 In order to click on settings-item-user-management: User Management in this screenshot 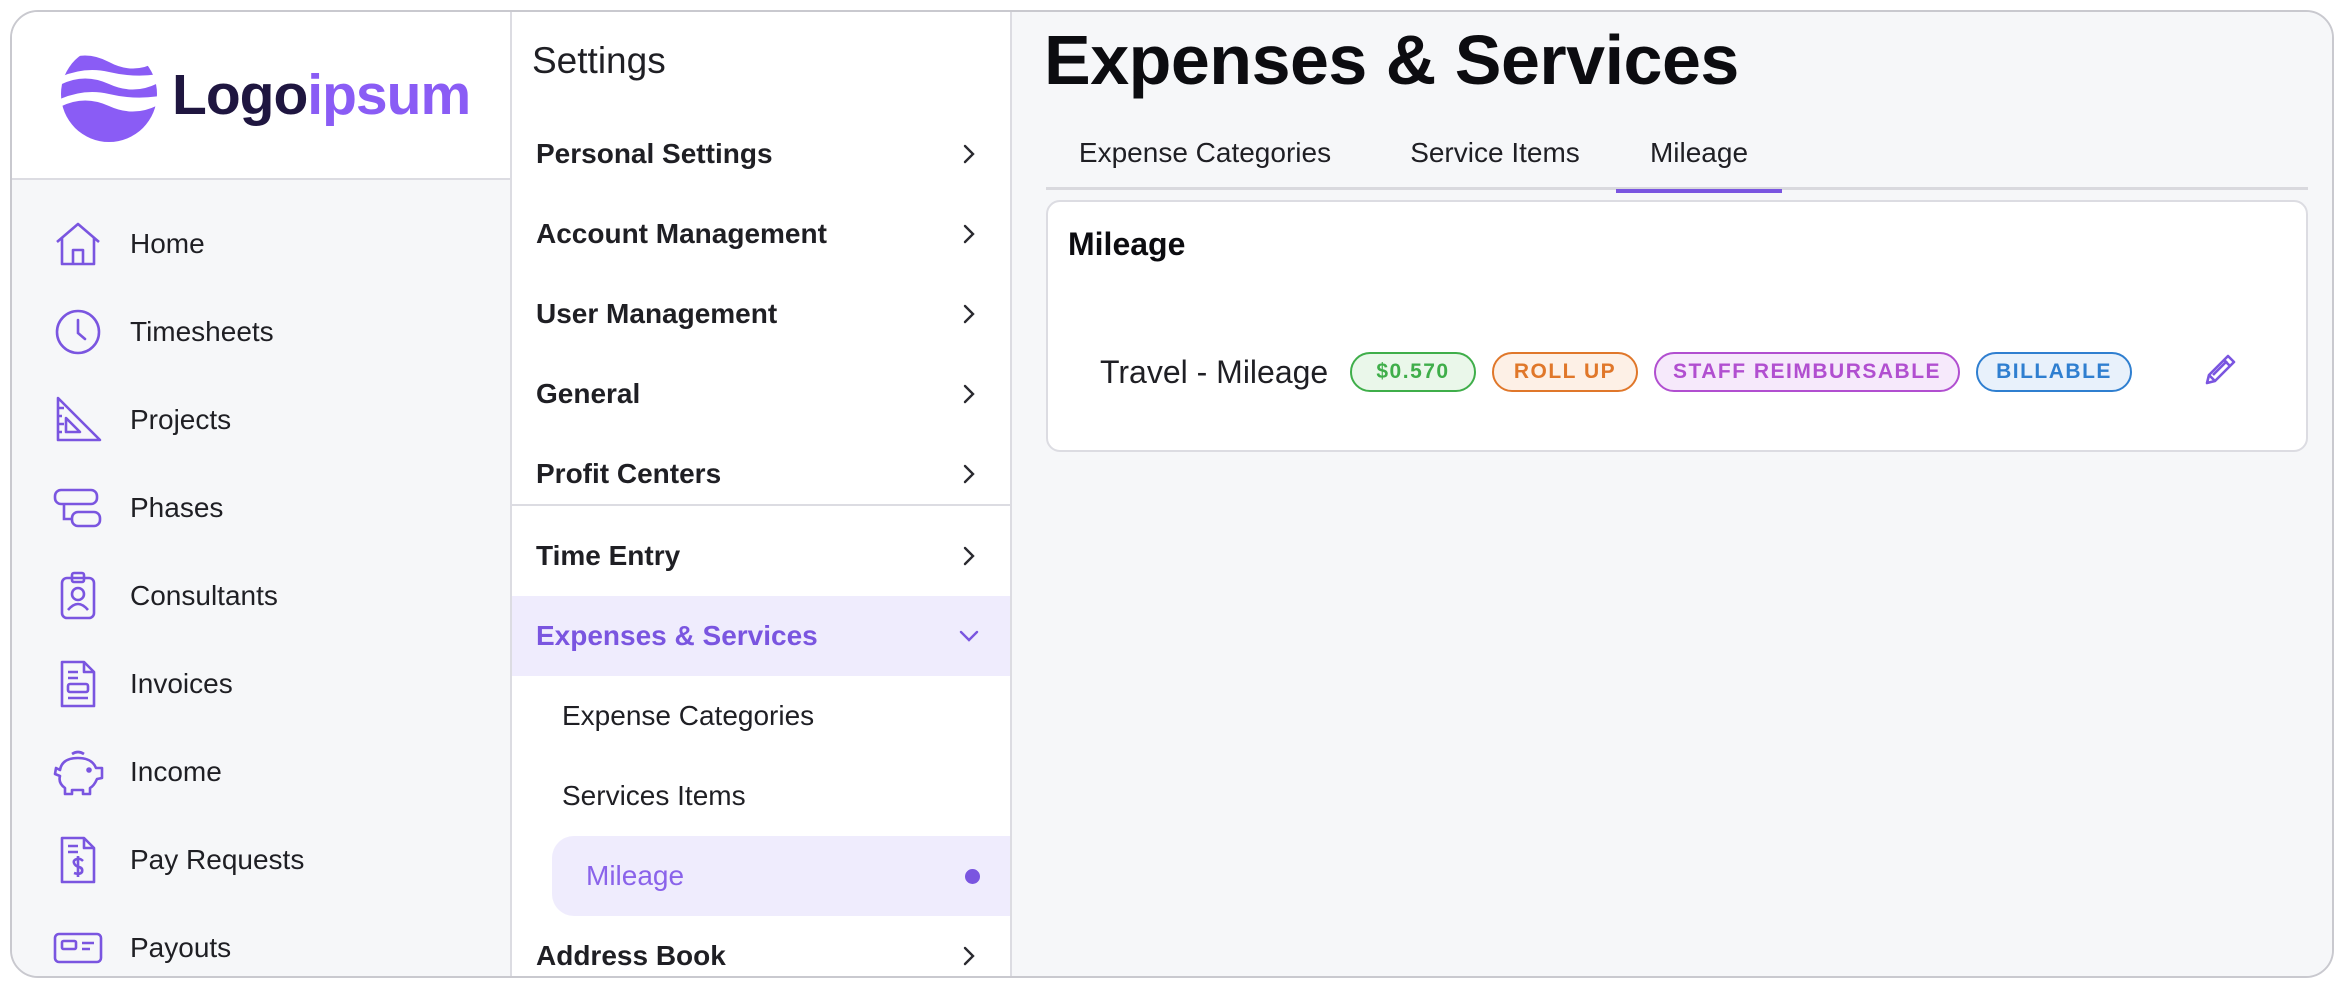, I will do `click(761, 314)`.